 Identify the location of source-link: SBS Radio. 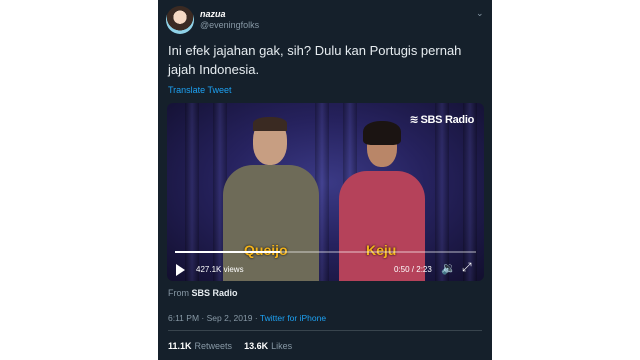
(215, 293).